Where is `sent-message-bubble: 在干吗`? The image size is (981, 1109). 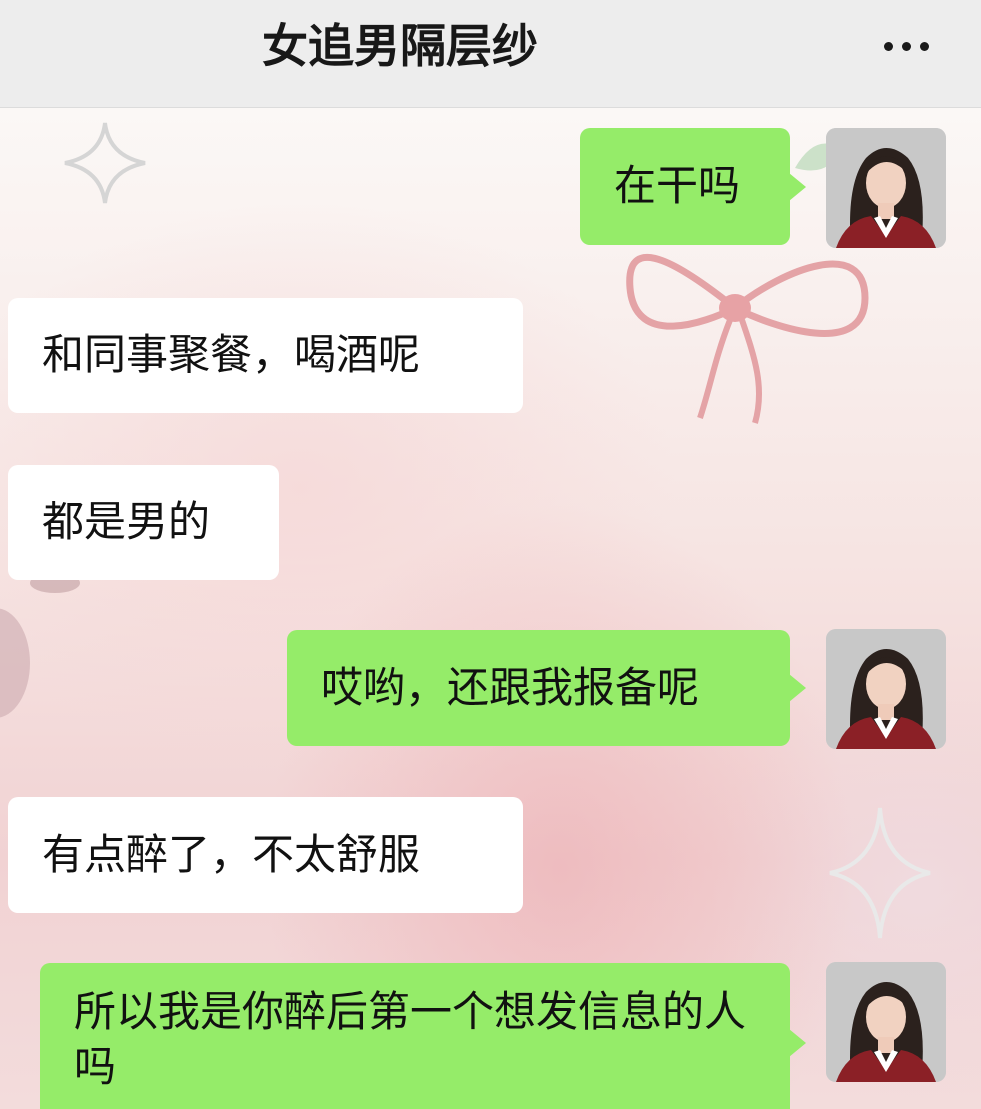 sent-message-bubble: 在干吗 is located at coordinates (693, 186).